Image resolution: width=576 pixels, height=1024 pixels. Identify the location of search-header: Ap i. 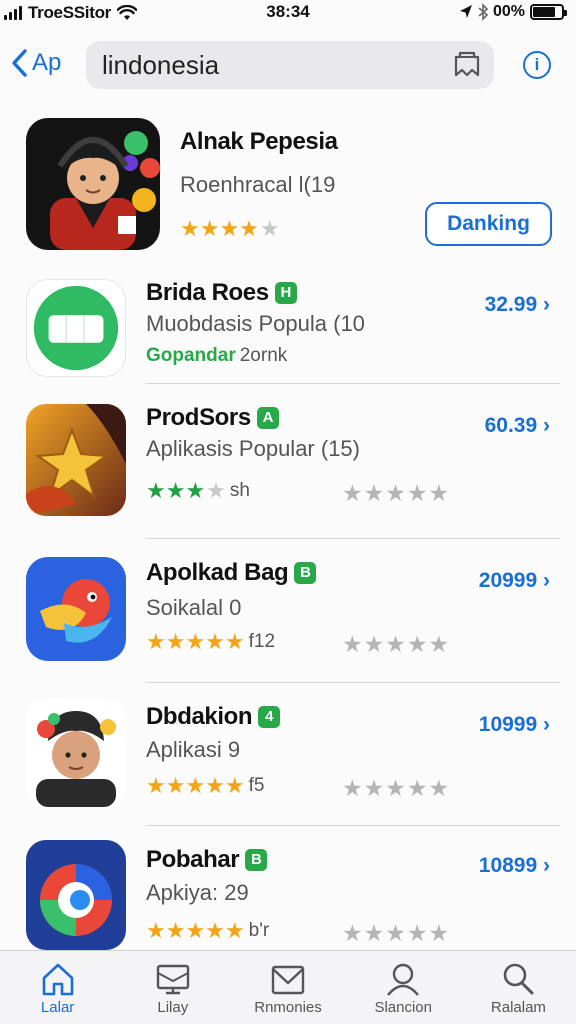
(288, 66).